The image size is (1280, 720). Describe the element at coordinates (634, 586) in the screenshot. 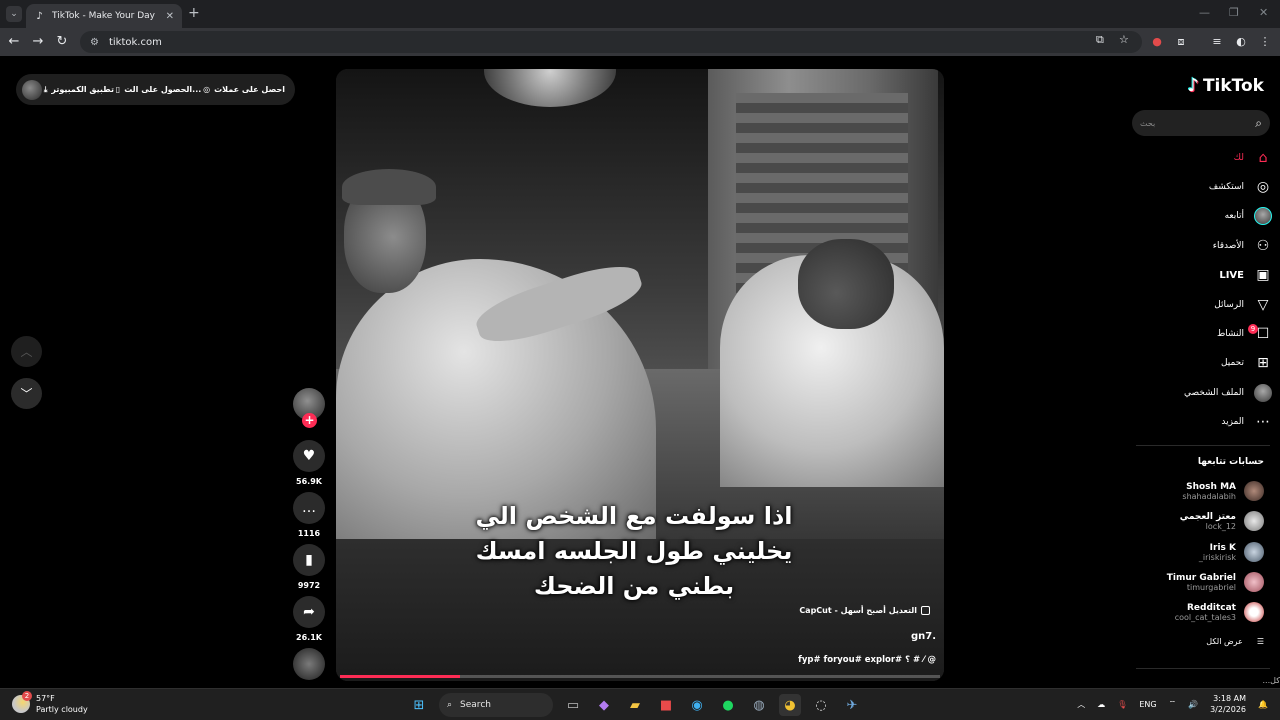

I see `caption-line-3: بطني من الضحك` at that location.